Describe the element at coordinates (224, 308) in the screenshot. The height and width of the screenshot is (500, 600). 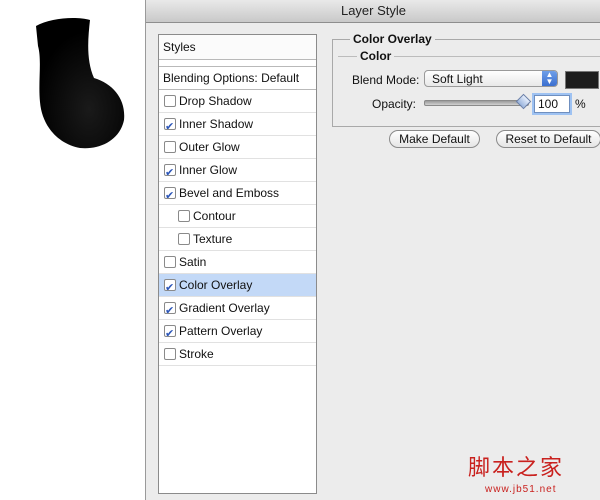
I see `style-item-label: Gradient Overlay` at that location.